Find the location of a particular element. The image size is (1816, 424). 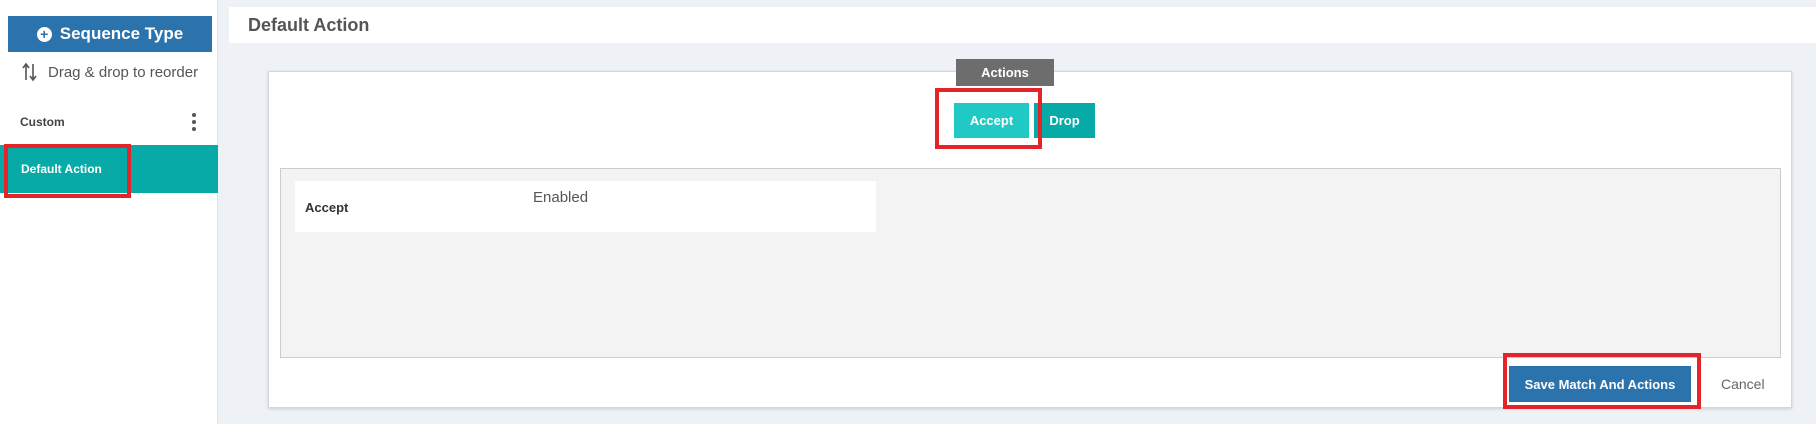

sidebar-item-label: Default Action is located at coordinates (61, 169).